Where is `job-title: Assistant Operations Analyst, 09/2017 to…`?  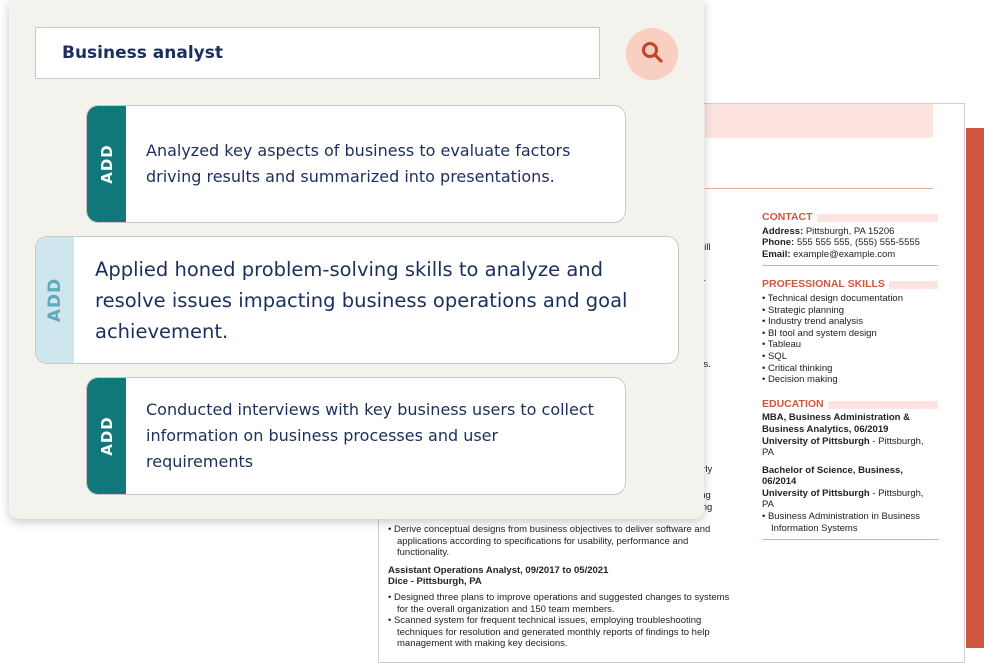
job-title: Assistant Operations Analyst, 09/2017 to… is located at coordinates (498, 570).